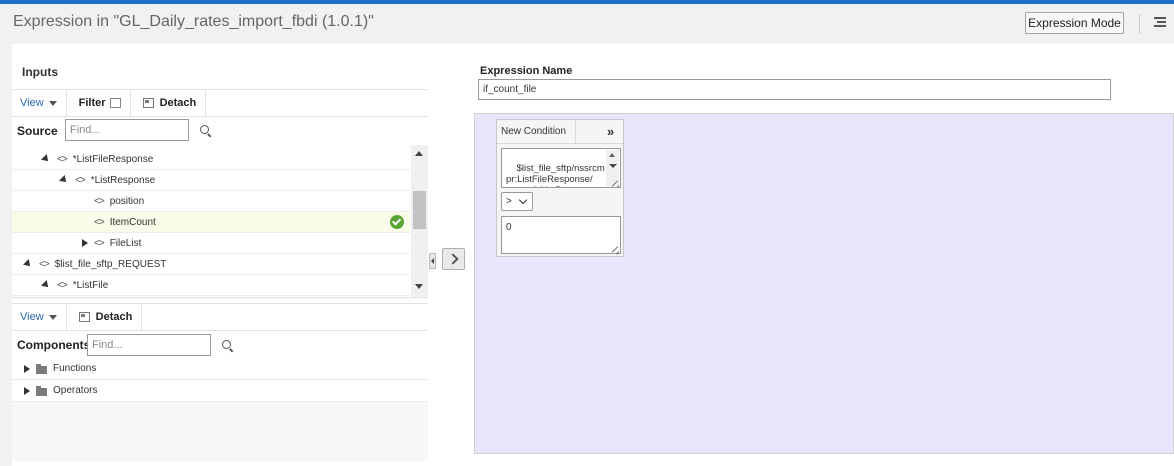 The height and width of the screenshot is (466, 1174). I want to click on expression-mode-button: Expression Mode, so click(1074, 23).